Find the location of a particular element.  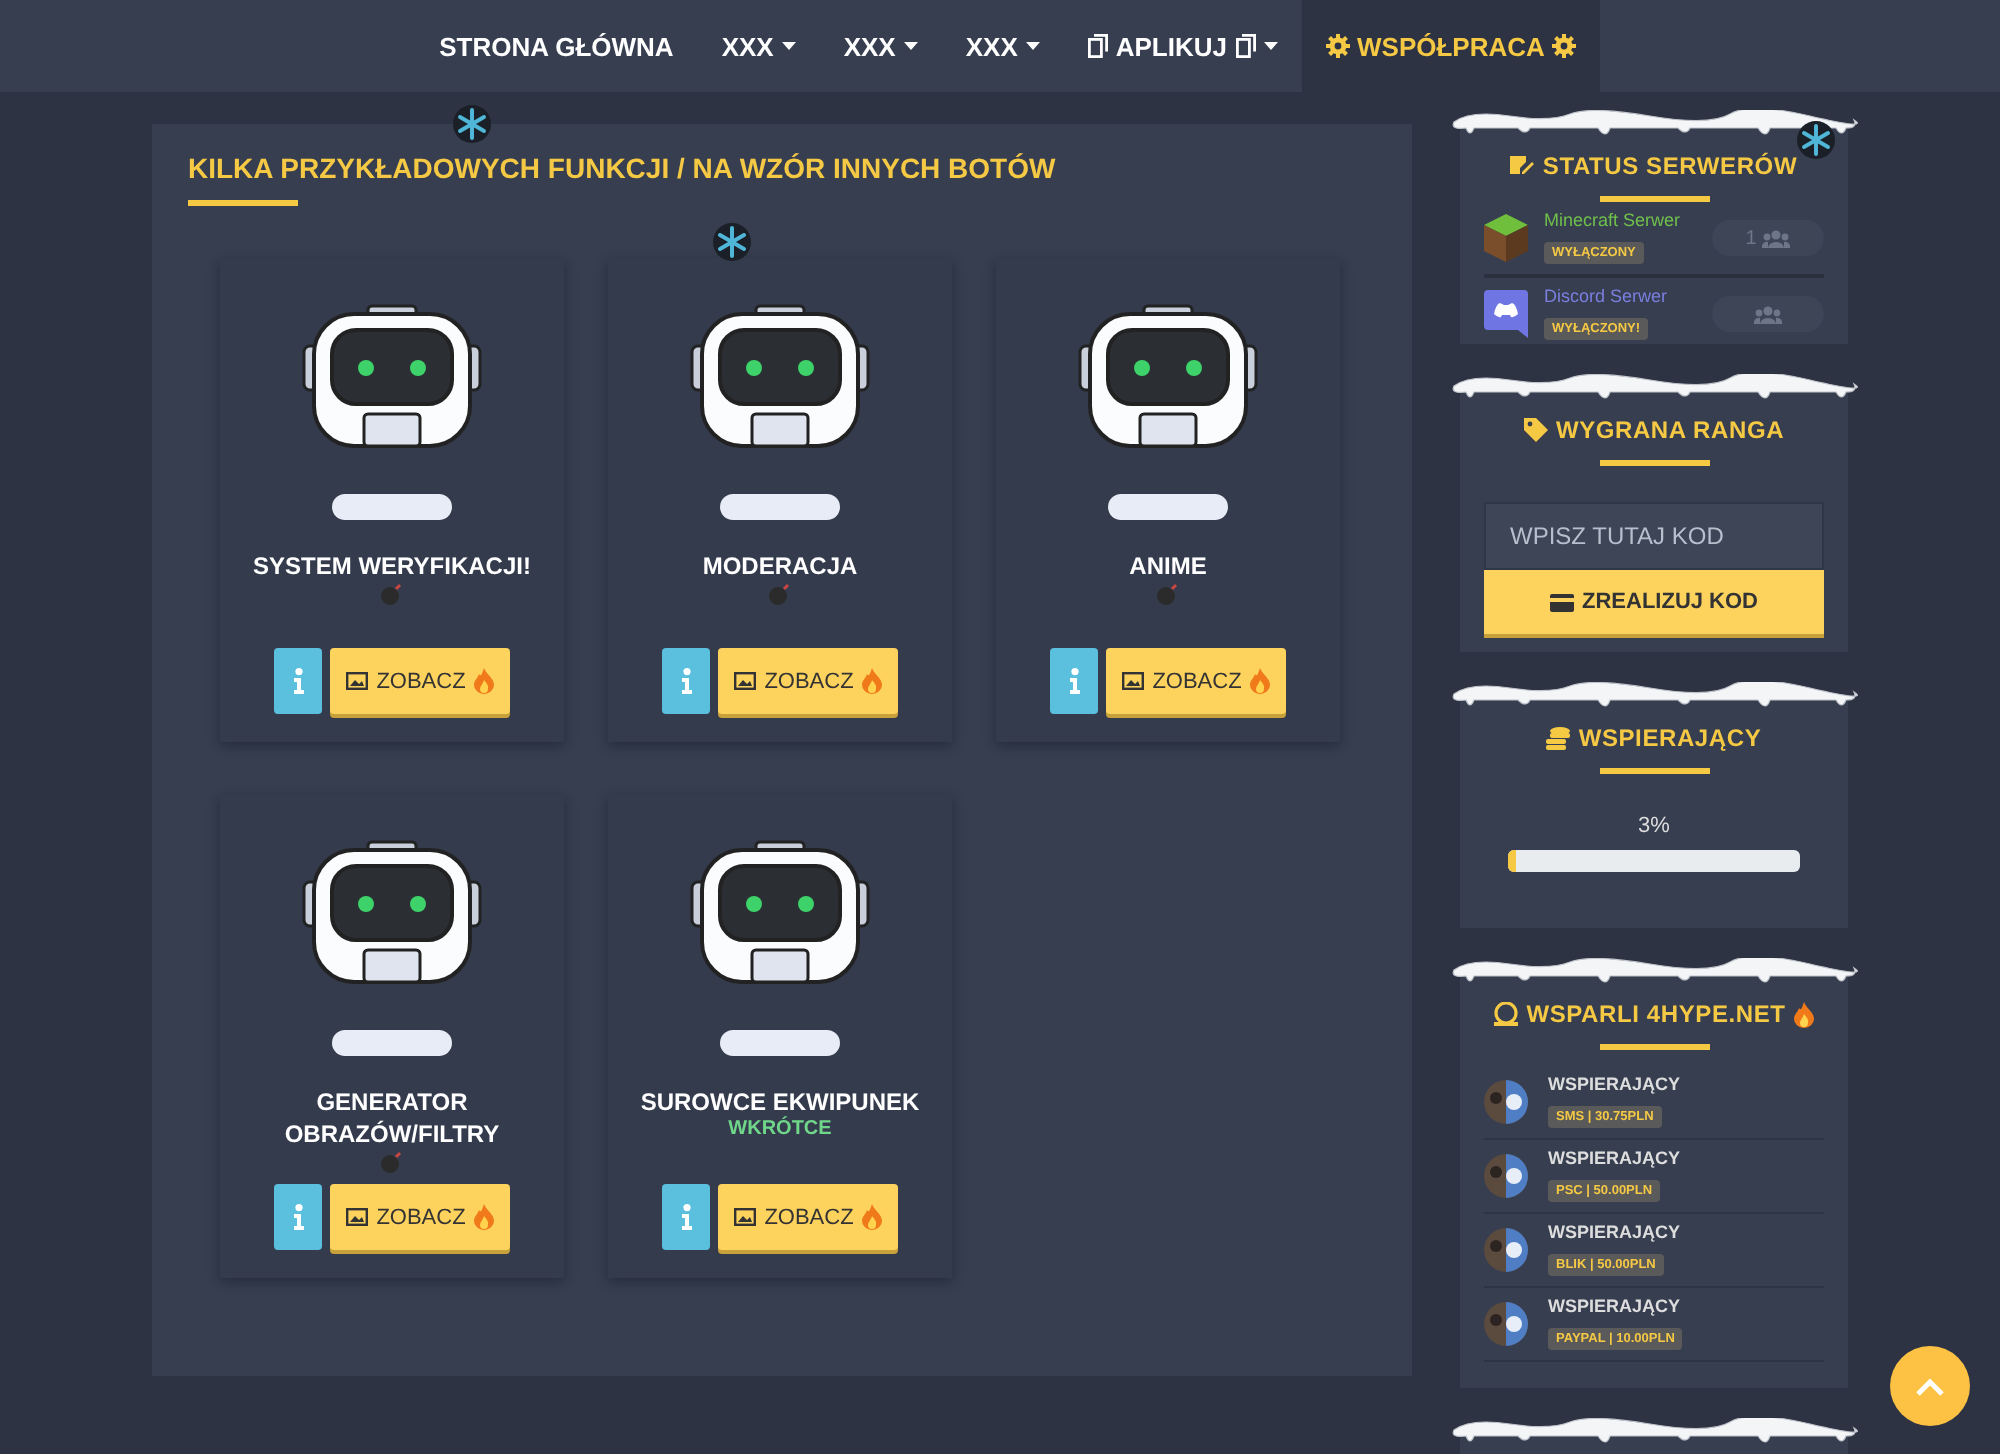

progress-reading: 3% is located at coordinates (1654, 826).